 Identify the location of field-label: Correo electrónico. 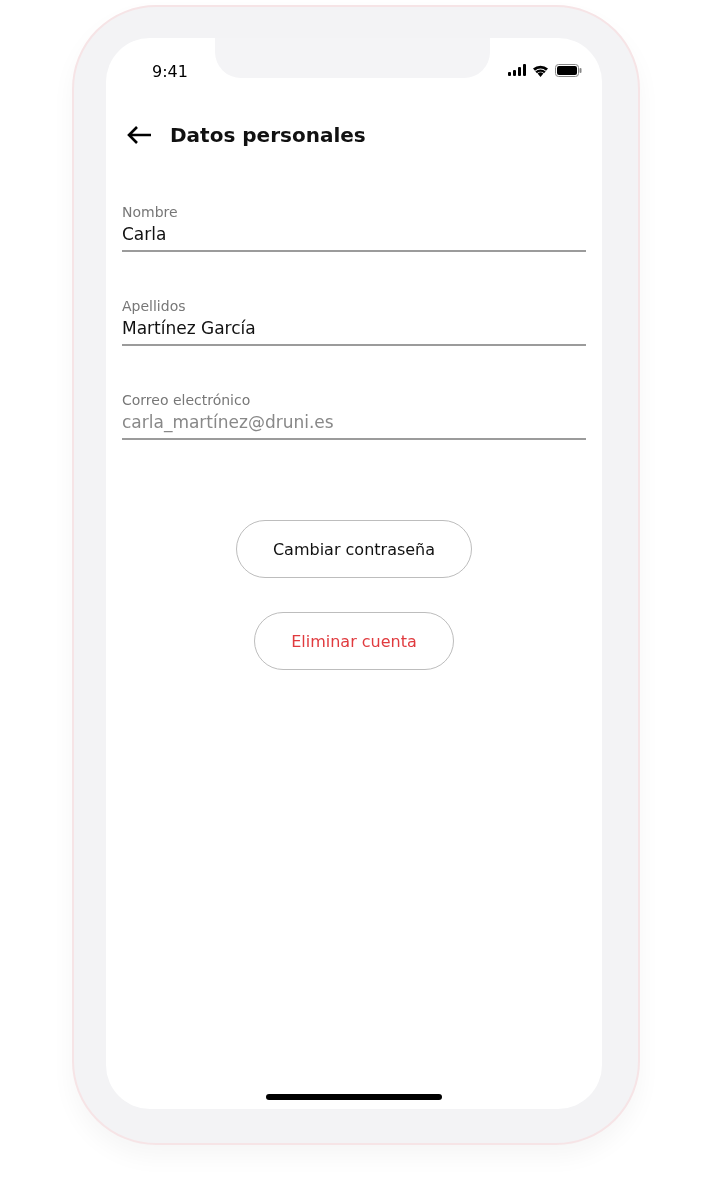
(187, 400).